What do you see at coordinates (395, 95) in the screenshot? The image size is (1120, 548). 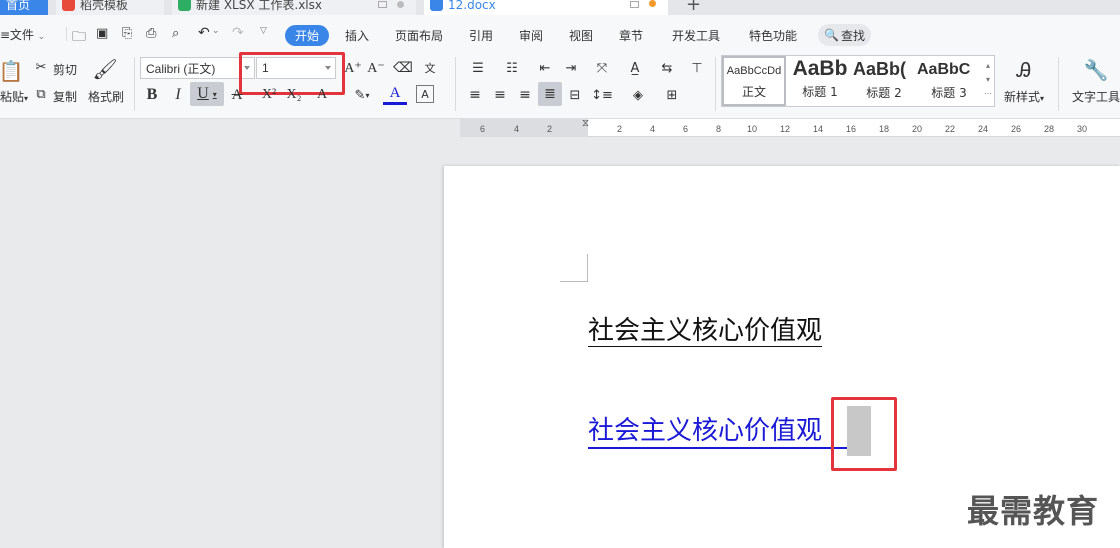 I see `font-color-icon: A` at bounding box center [395, 95].